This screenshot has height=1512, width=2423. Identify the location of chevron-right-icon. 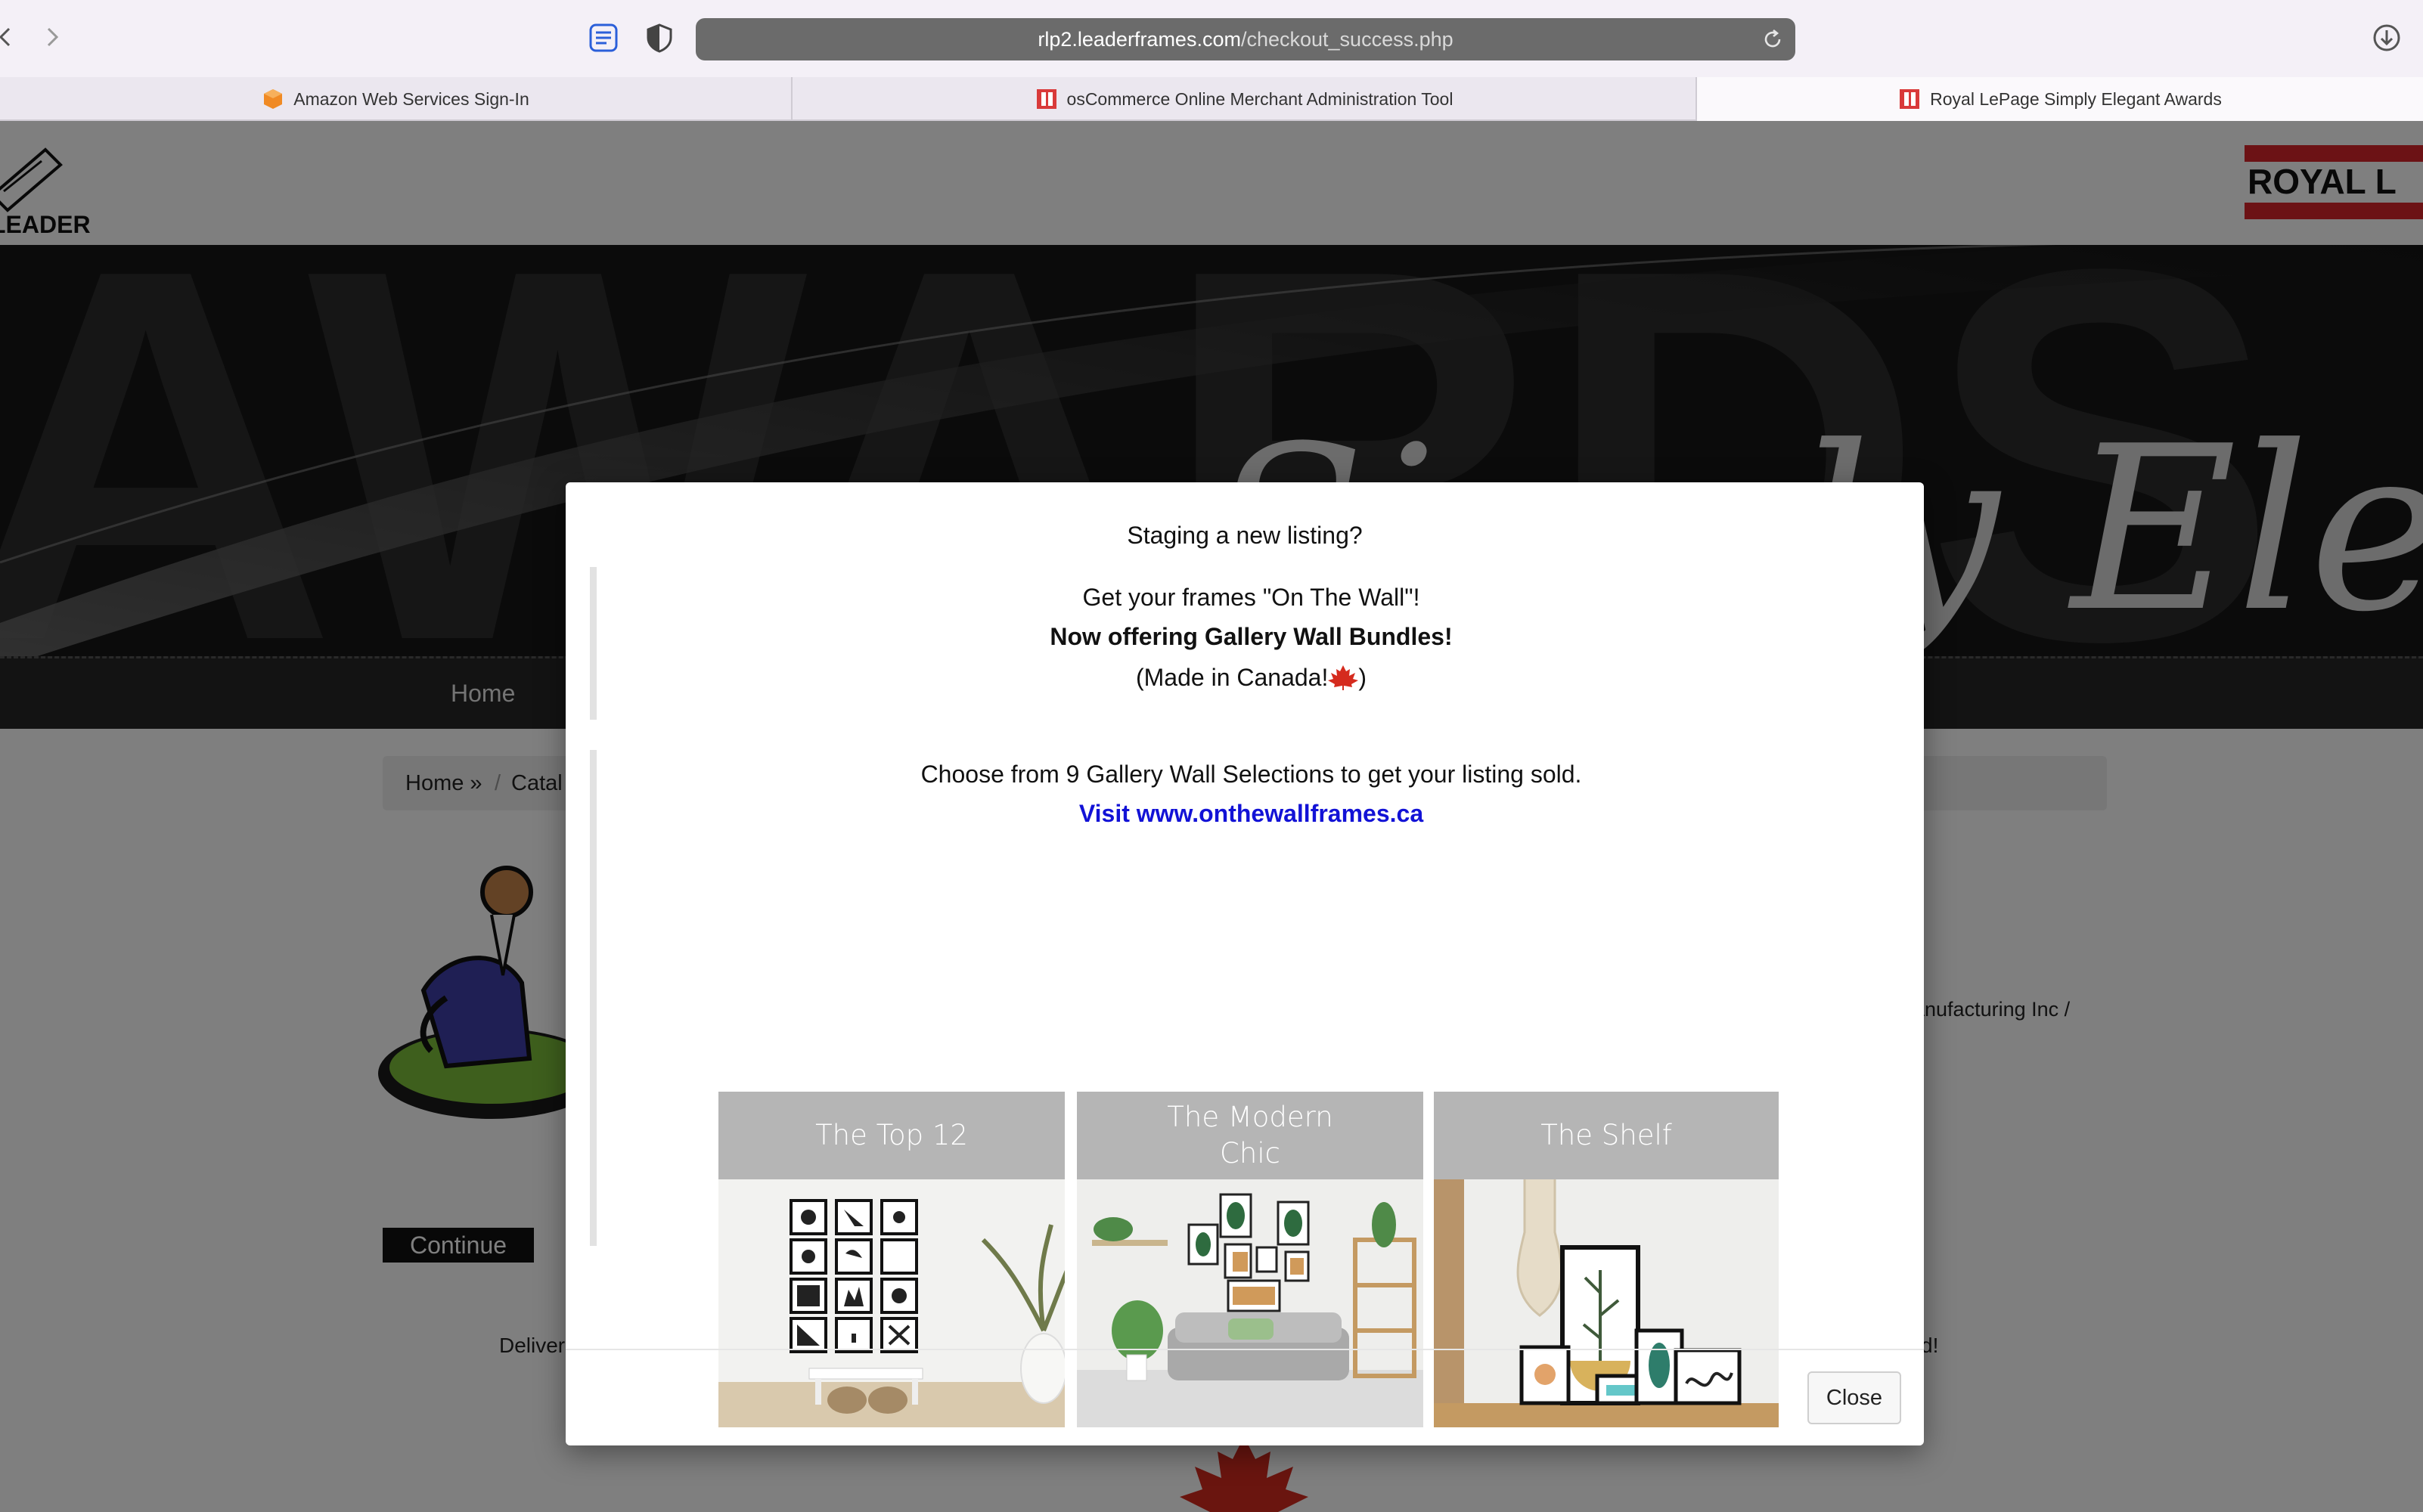
(53, 37).